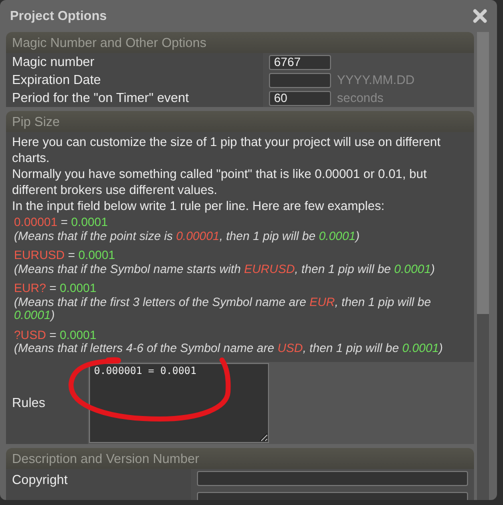  What do you see at coordinates (187, 236) in the screenshot?
I see `example-explanation: (Means that if the point size is 0.00001, then 1 pip will be 0.0001)` at bounding box center [187, 236].